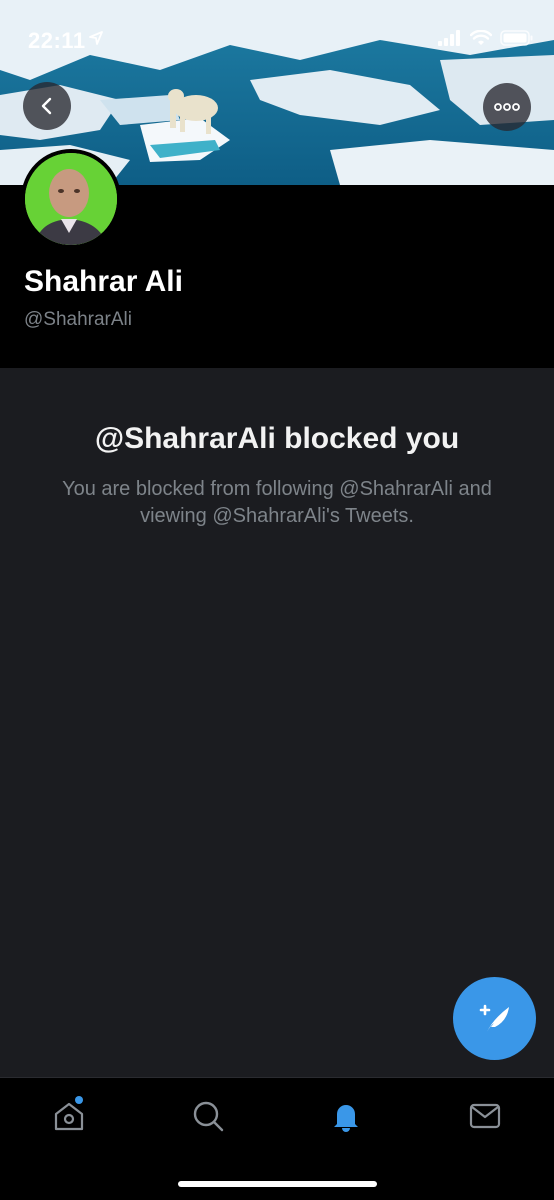 This screenshot has width=554, height=1200. I want to click on status-icons, so click(486, 38).